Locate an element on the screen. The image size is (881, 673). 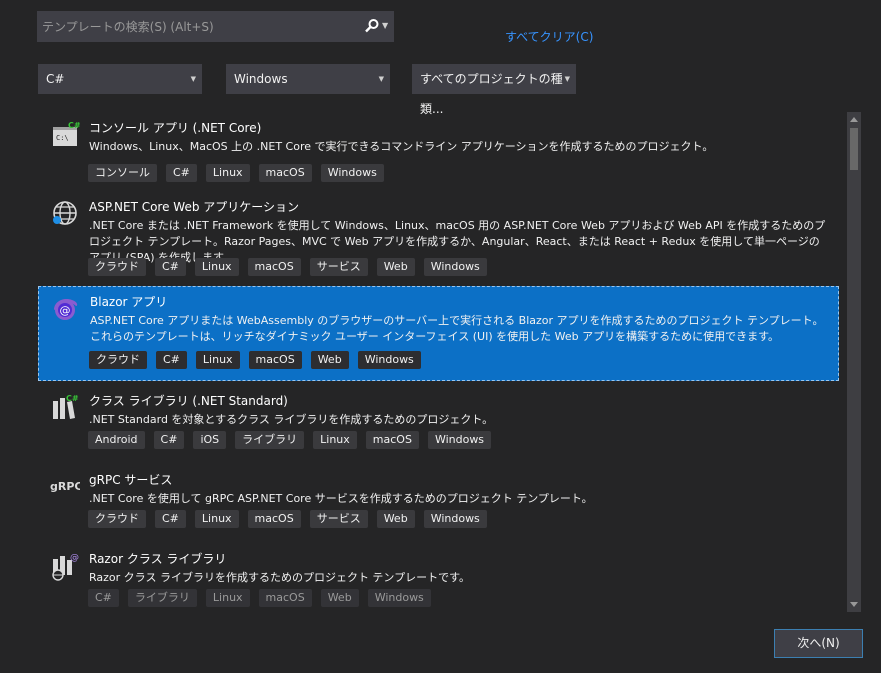
template-search-box: ▼ is located at coordinates (215, 26).